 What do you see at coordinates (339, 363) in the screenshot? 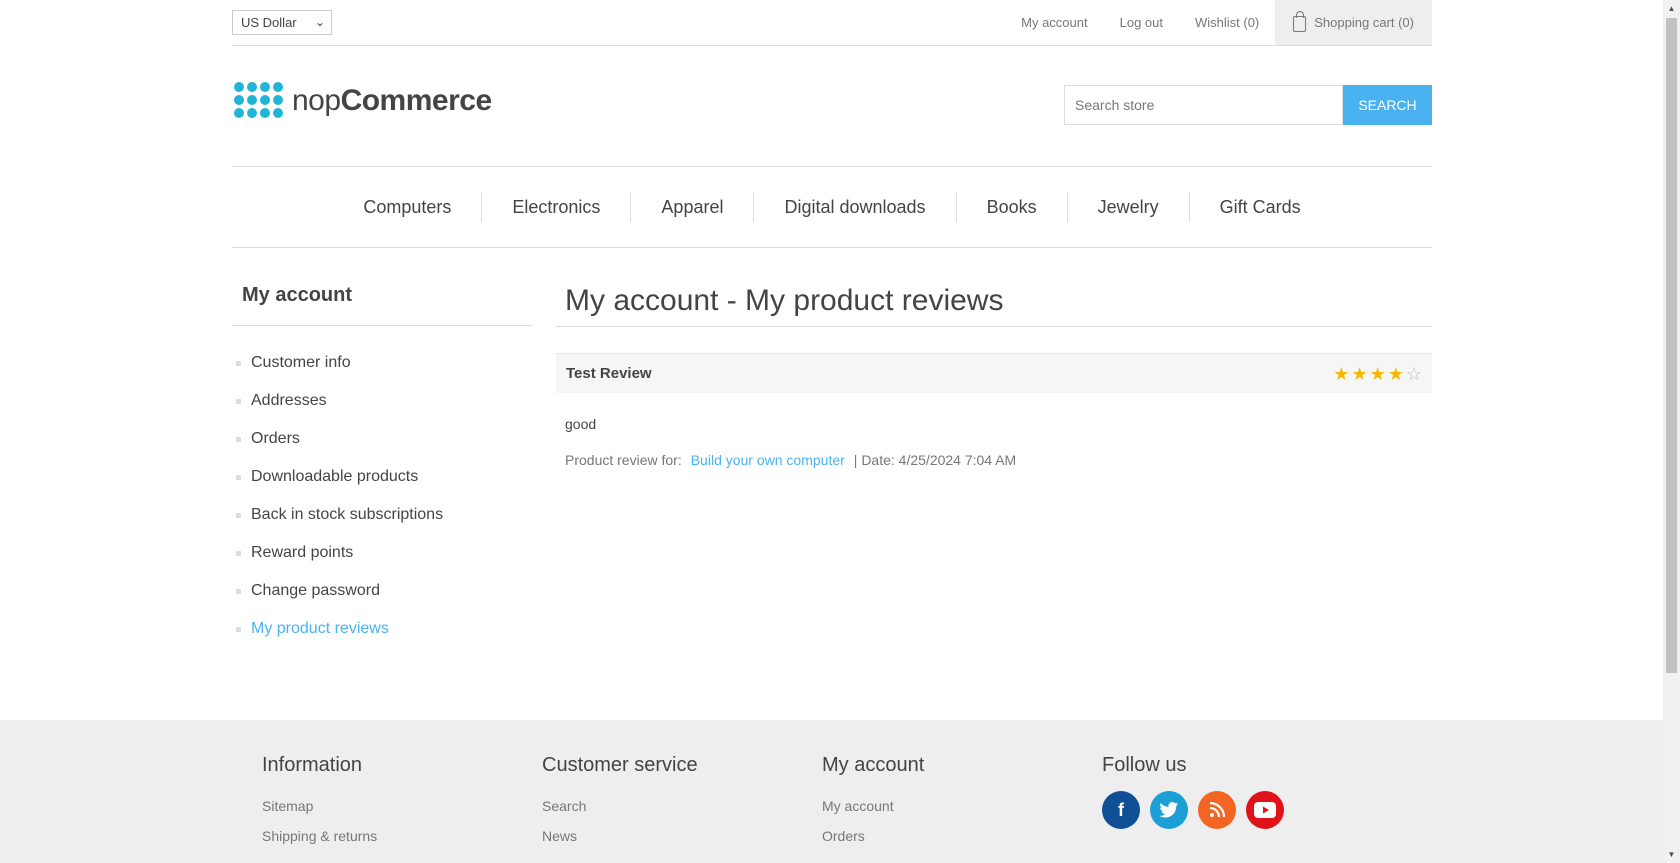
I see `side-item-customer-info: Customer info` at bounding box center [339, 363].